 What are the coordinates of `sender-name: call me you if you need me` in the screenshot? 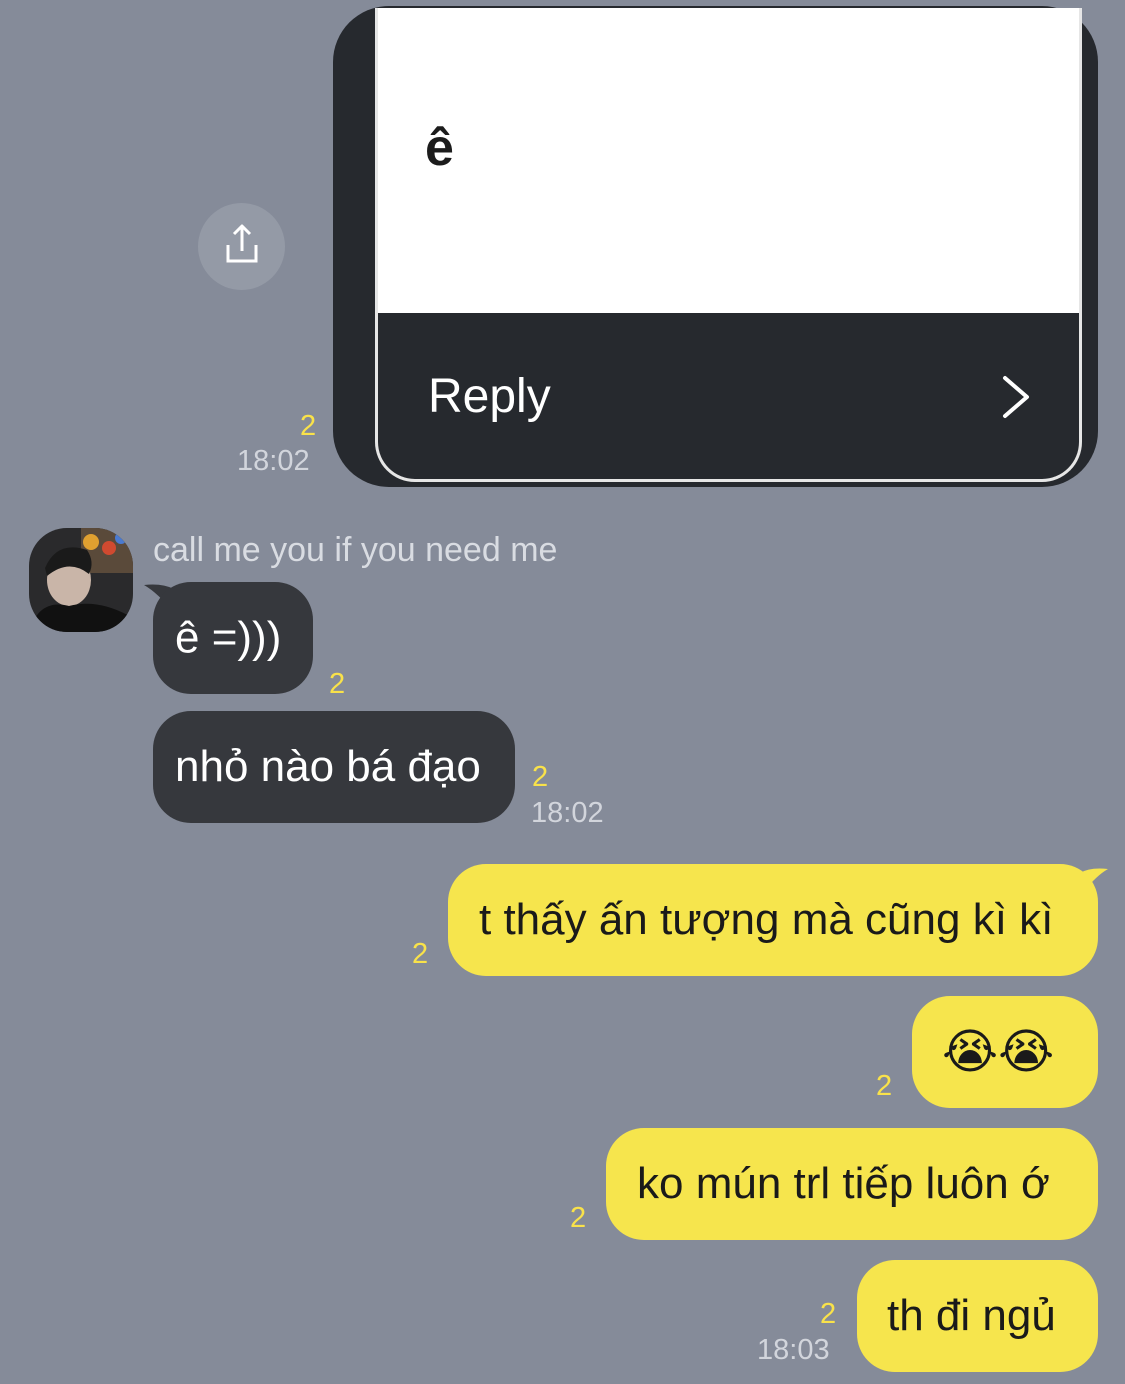 It's located at (355, 550).